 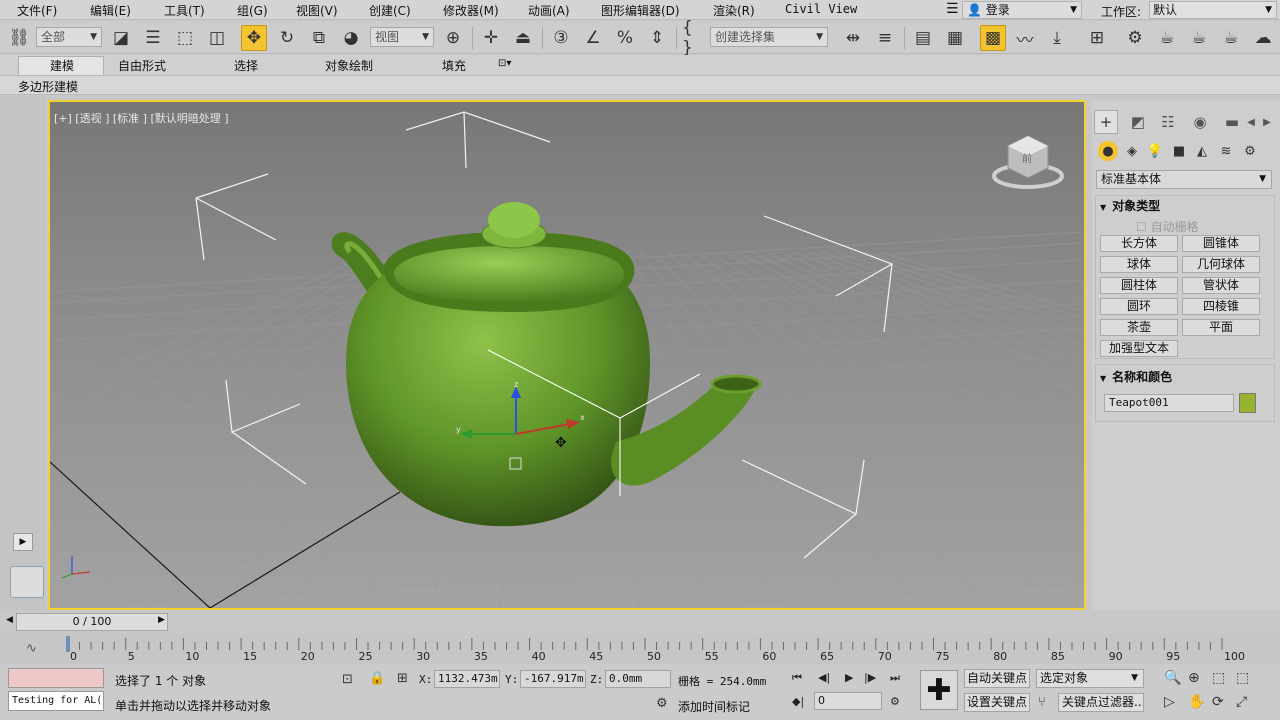 I want to click on go-to-start-icon: ⏮, so click(x=797, y=678).